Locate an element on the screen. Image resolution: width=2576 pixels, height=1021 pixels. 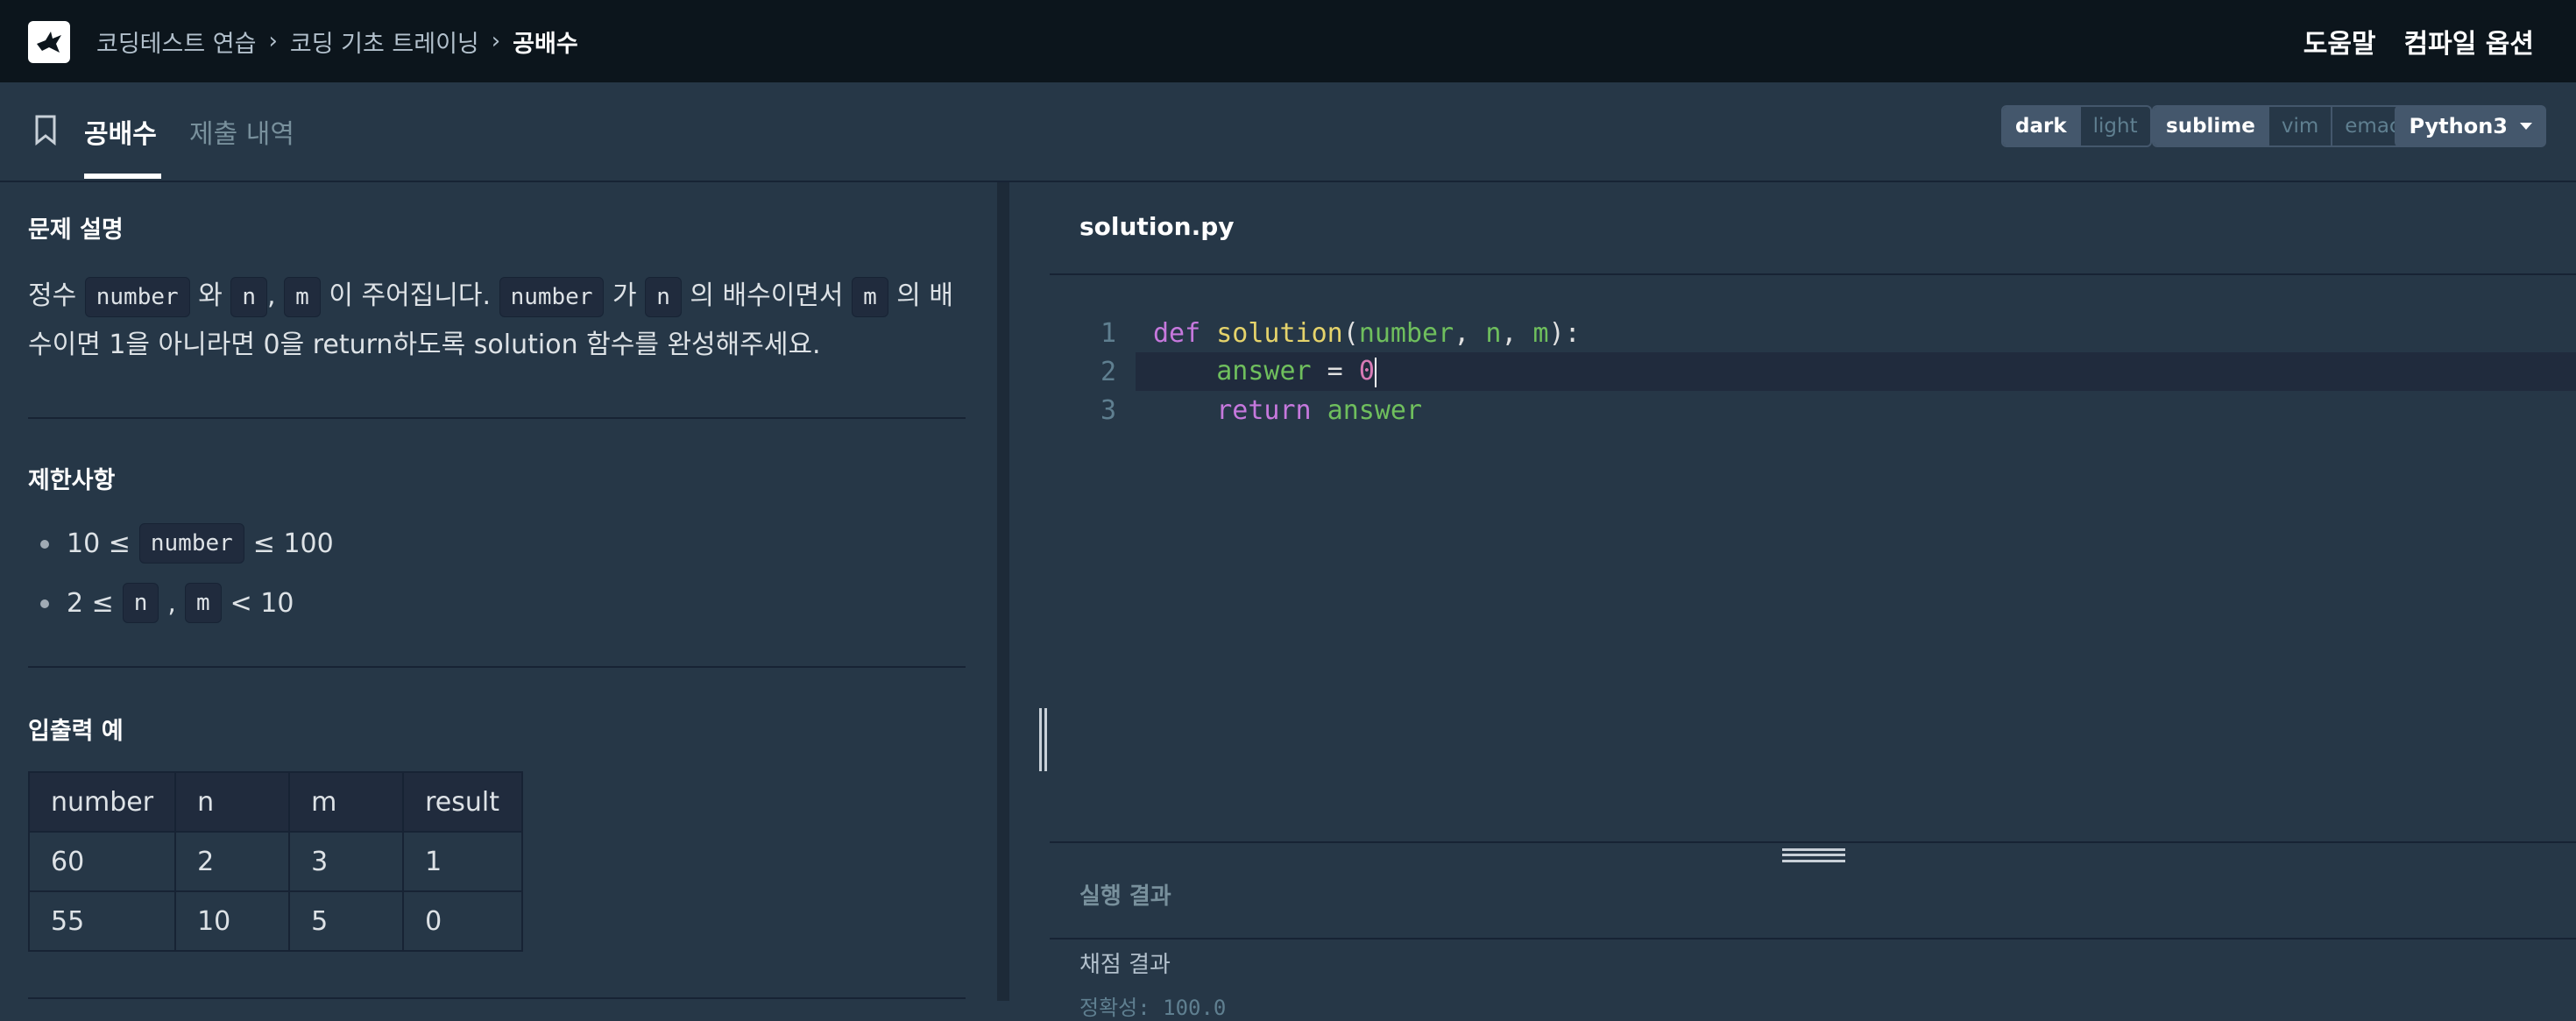
breadcrumb: 코딩테스트 연습 › 코딩 기초 트레이닝 › 공배수 is located at coordinates (337, 41).